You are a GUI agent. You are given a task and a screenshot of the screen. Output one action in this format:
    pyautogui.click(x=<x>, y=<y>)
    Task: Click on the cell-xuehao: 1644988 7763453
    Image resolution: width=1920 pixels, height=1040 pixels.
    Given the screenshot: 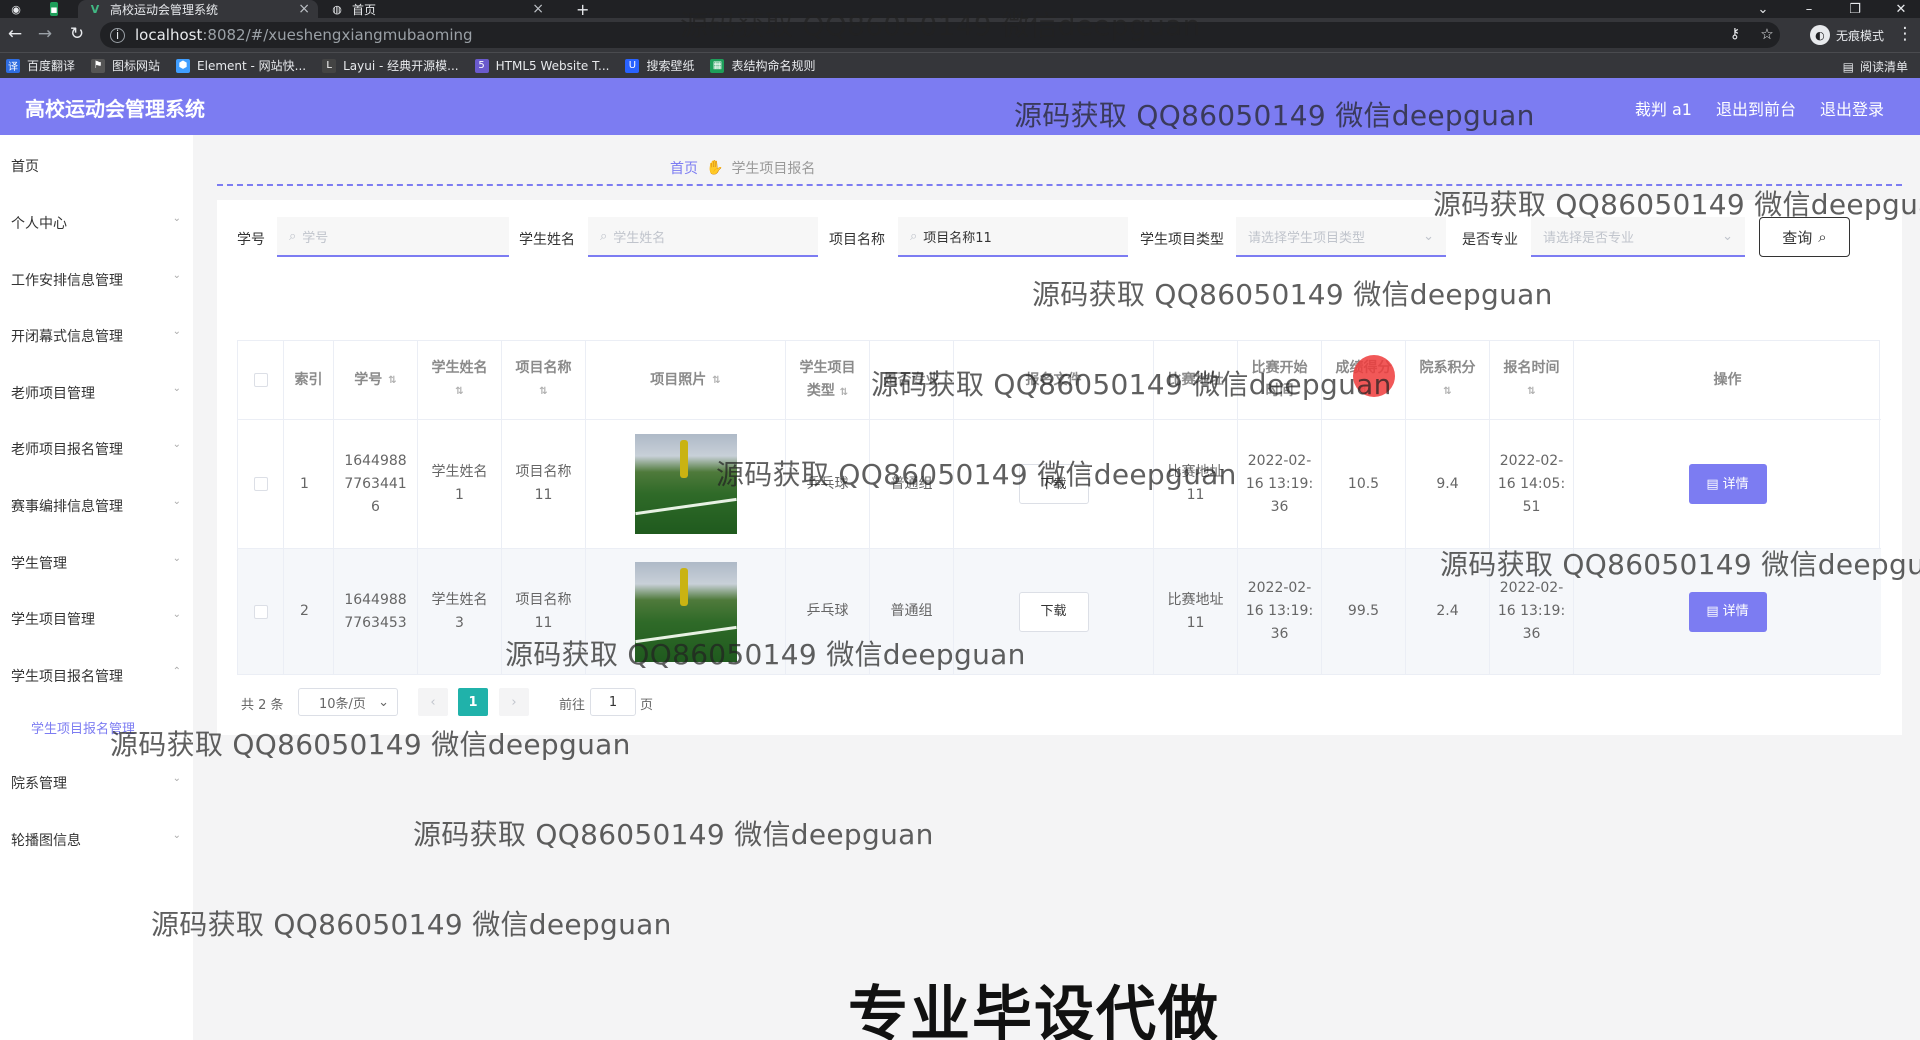 What is the action you would take?
    pyautogui.click(x=376, y=611)
    